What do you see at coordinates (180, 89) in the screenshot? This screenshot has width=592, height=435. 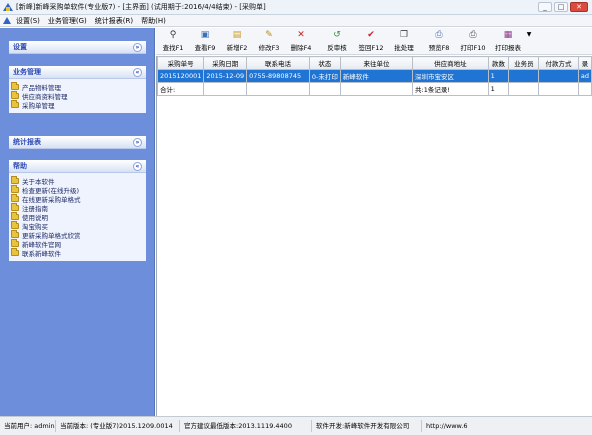 I see `summary-cell: 合计:` at bounding box center [180, 89].